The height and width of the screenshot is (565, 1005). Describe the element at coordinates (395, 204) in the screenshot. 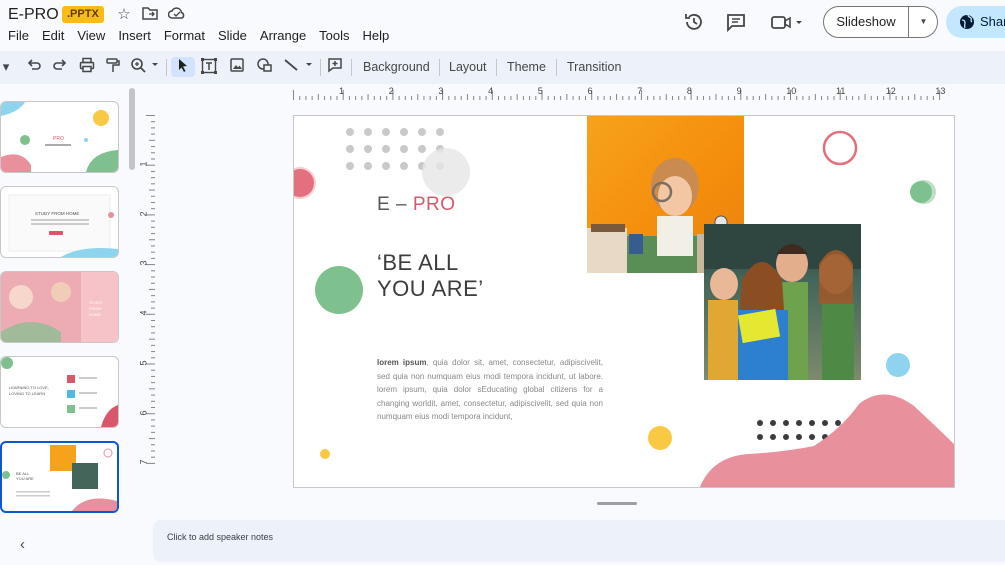

I see `slide-title-prefix: E –` at that location.